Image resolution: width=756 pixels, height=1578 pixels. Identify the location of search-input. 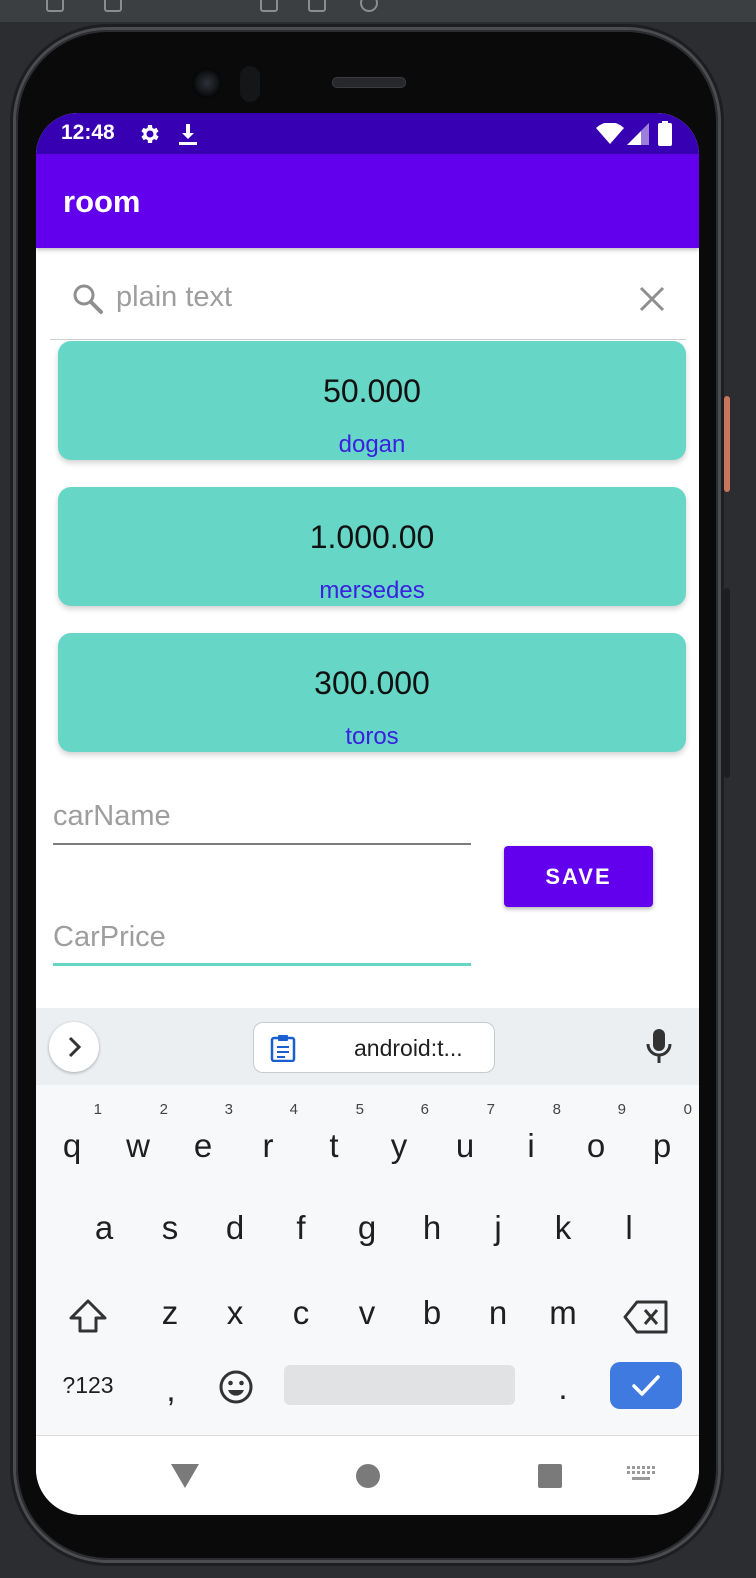
(366, 297).